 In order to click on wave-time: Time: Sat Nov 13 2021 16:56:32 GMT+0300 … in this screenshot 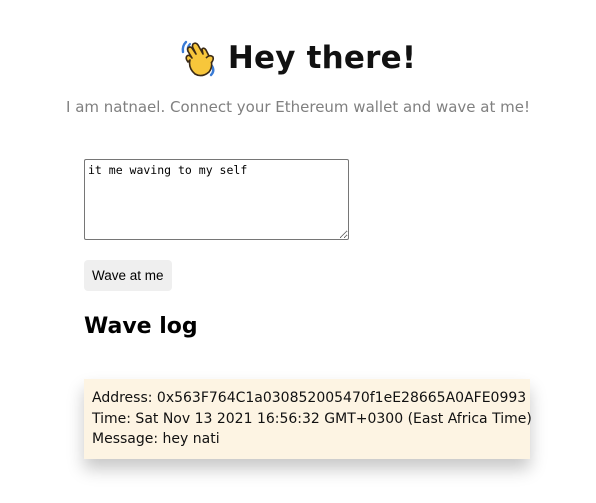, I will do `click(312, 418)`.